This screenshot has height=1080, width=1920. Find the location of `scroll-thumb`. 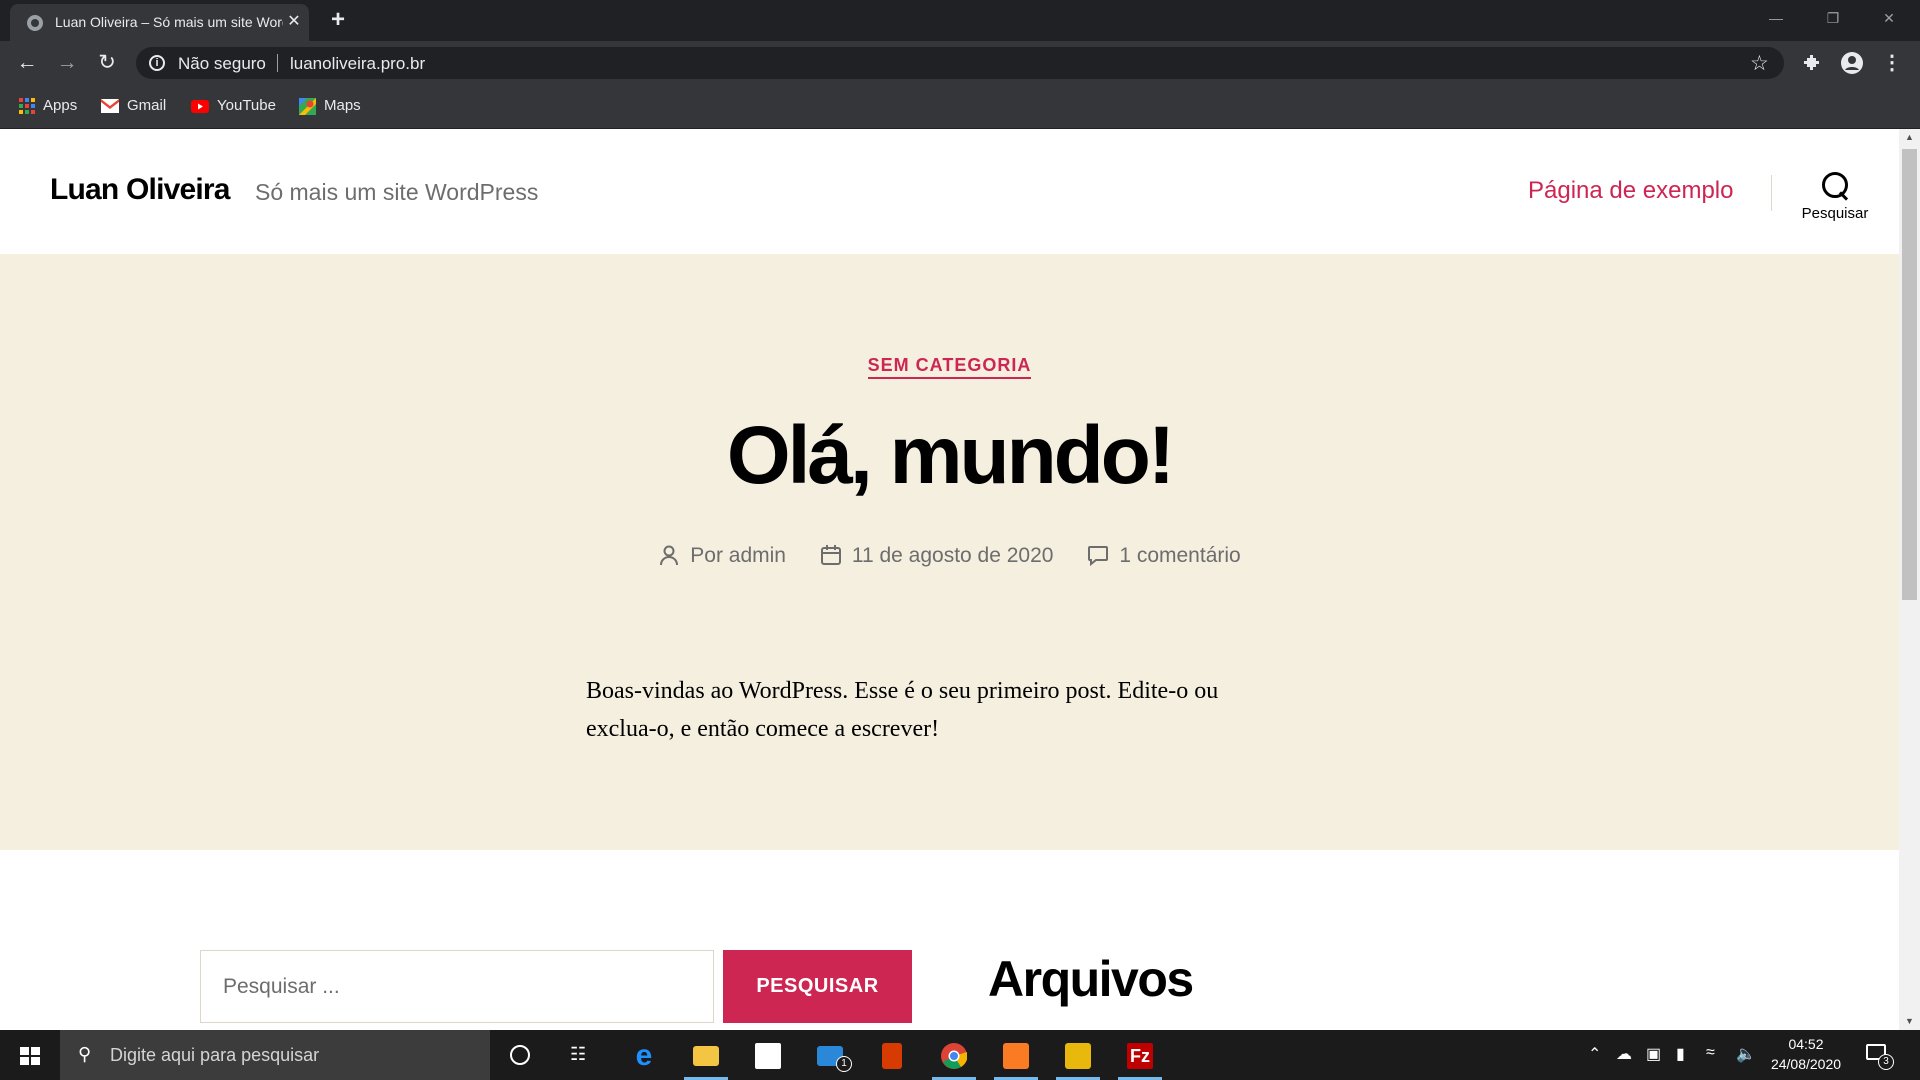

scroll-thumb is located at coordinates (1909, 374).